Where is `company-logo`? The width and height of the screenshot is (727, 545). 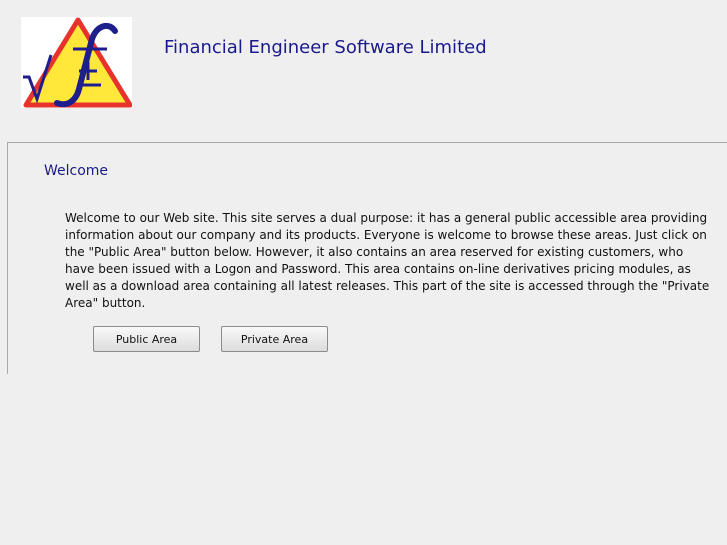 company-logo is located at coordinates (76, 62).